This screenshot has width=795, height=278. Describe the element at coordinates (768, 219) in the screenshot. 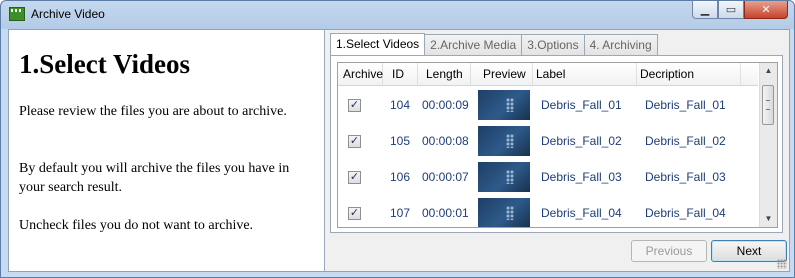

I see `scroll-down-icon: ▼` at that location.